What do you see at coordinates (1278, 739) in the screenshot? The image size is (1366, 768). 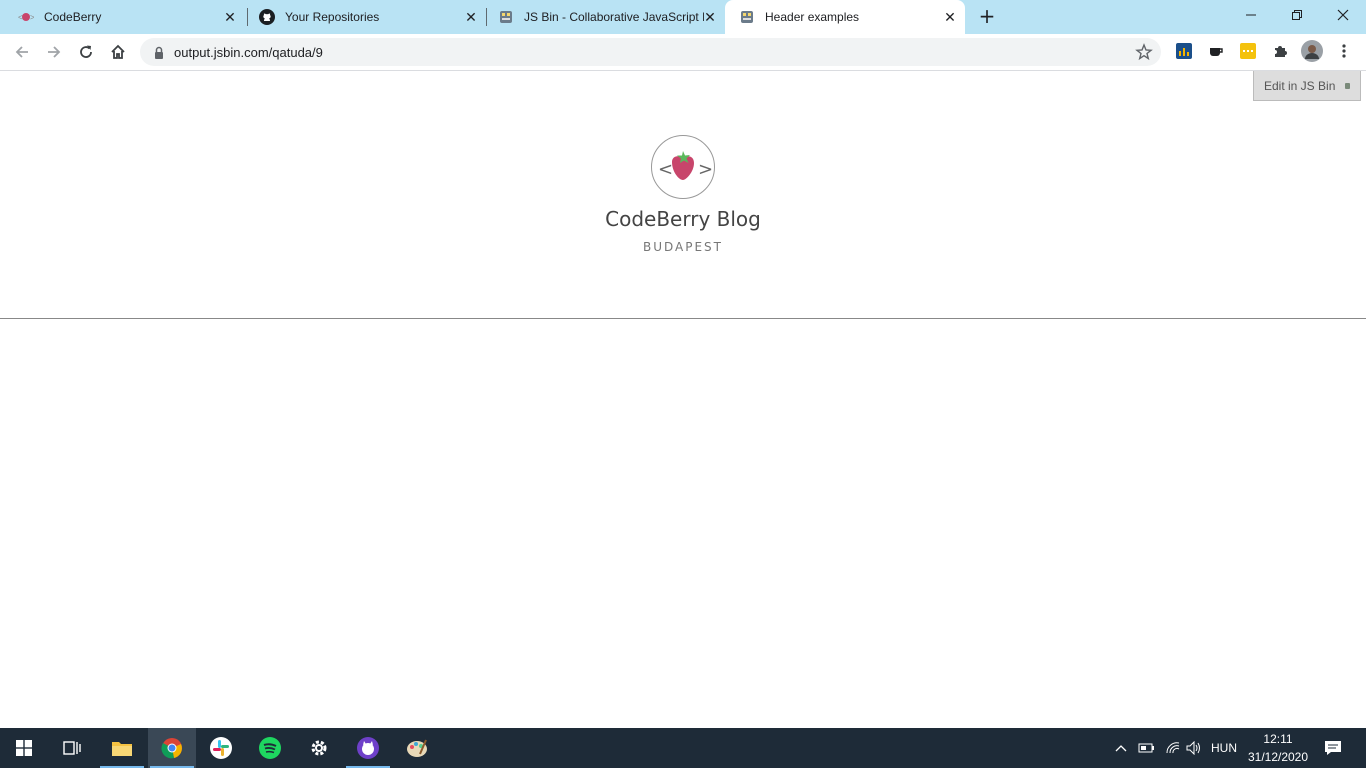 I see `clock-time: 12:11` at bounding box center [1278, 739].